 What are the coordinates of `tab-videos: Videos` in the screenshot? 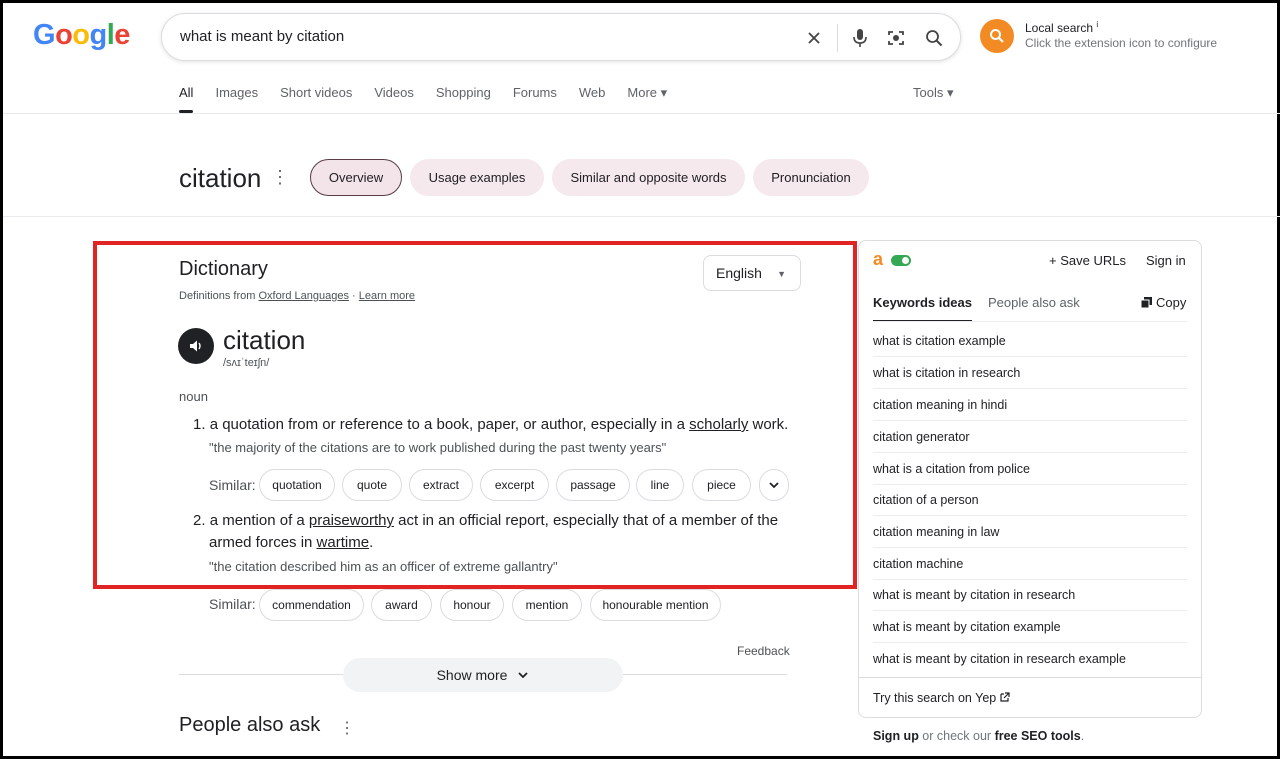 It's located at (394, 99).